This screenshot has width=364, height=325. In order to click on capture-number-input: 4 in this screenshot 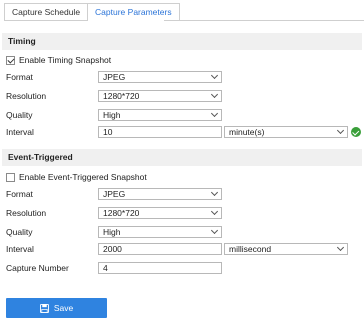, I will do `click(160, 268)`.